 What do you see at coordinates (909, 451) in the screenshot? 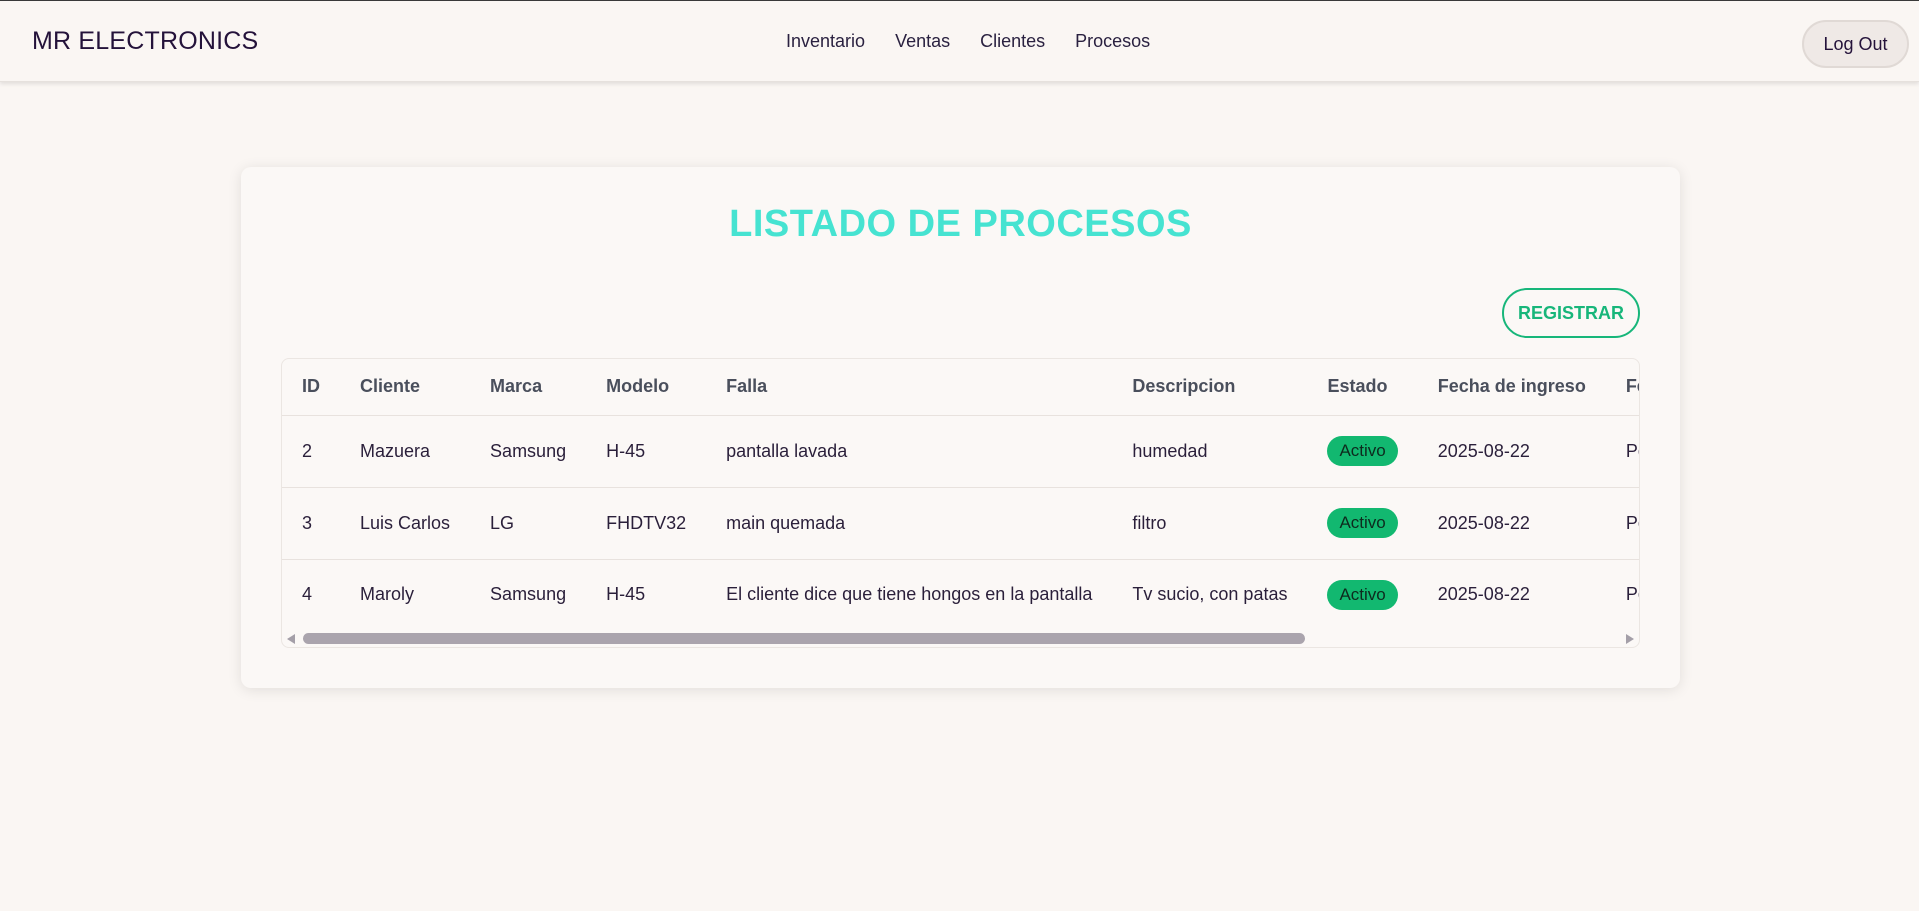
I see `cell-falla: pantalla lavada` at bounding box center [909, 451].